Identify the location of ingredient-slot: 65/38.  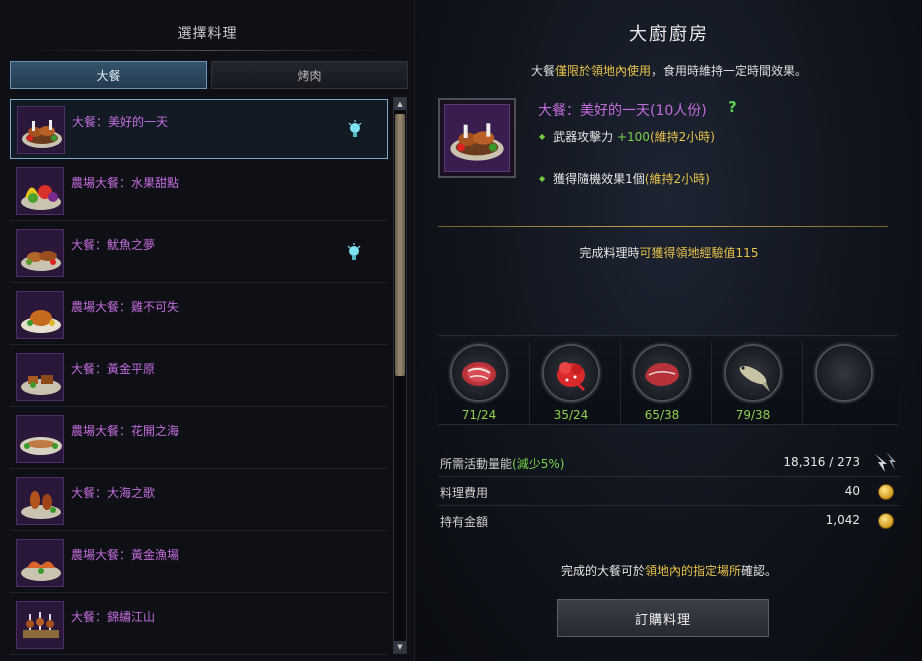
(660, 383).